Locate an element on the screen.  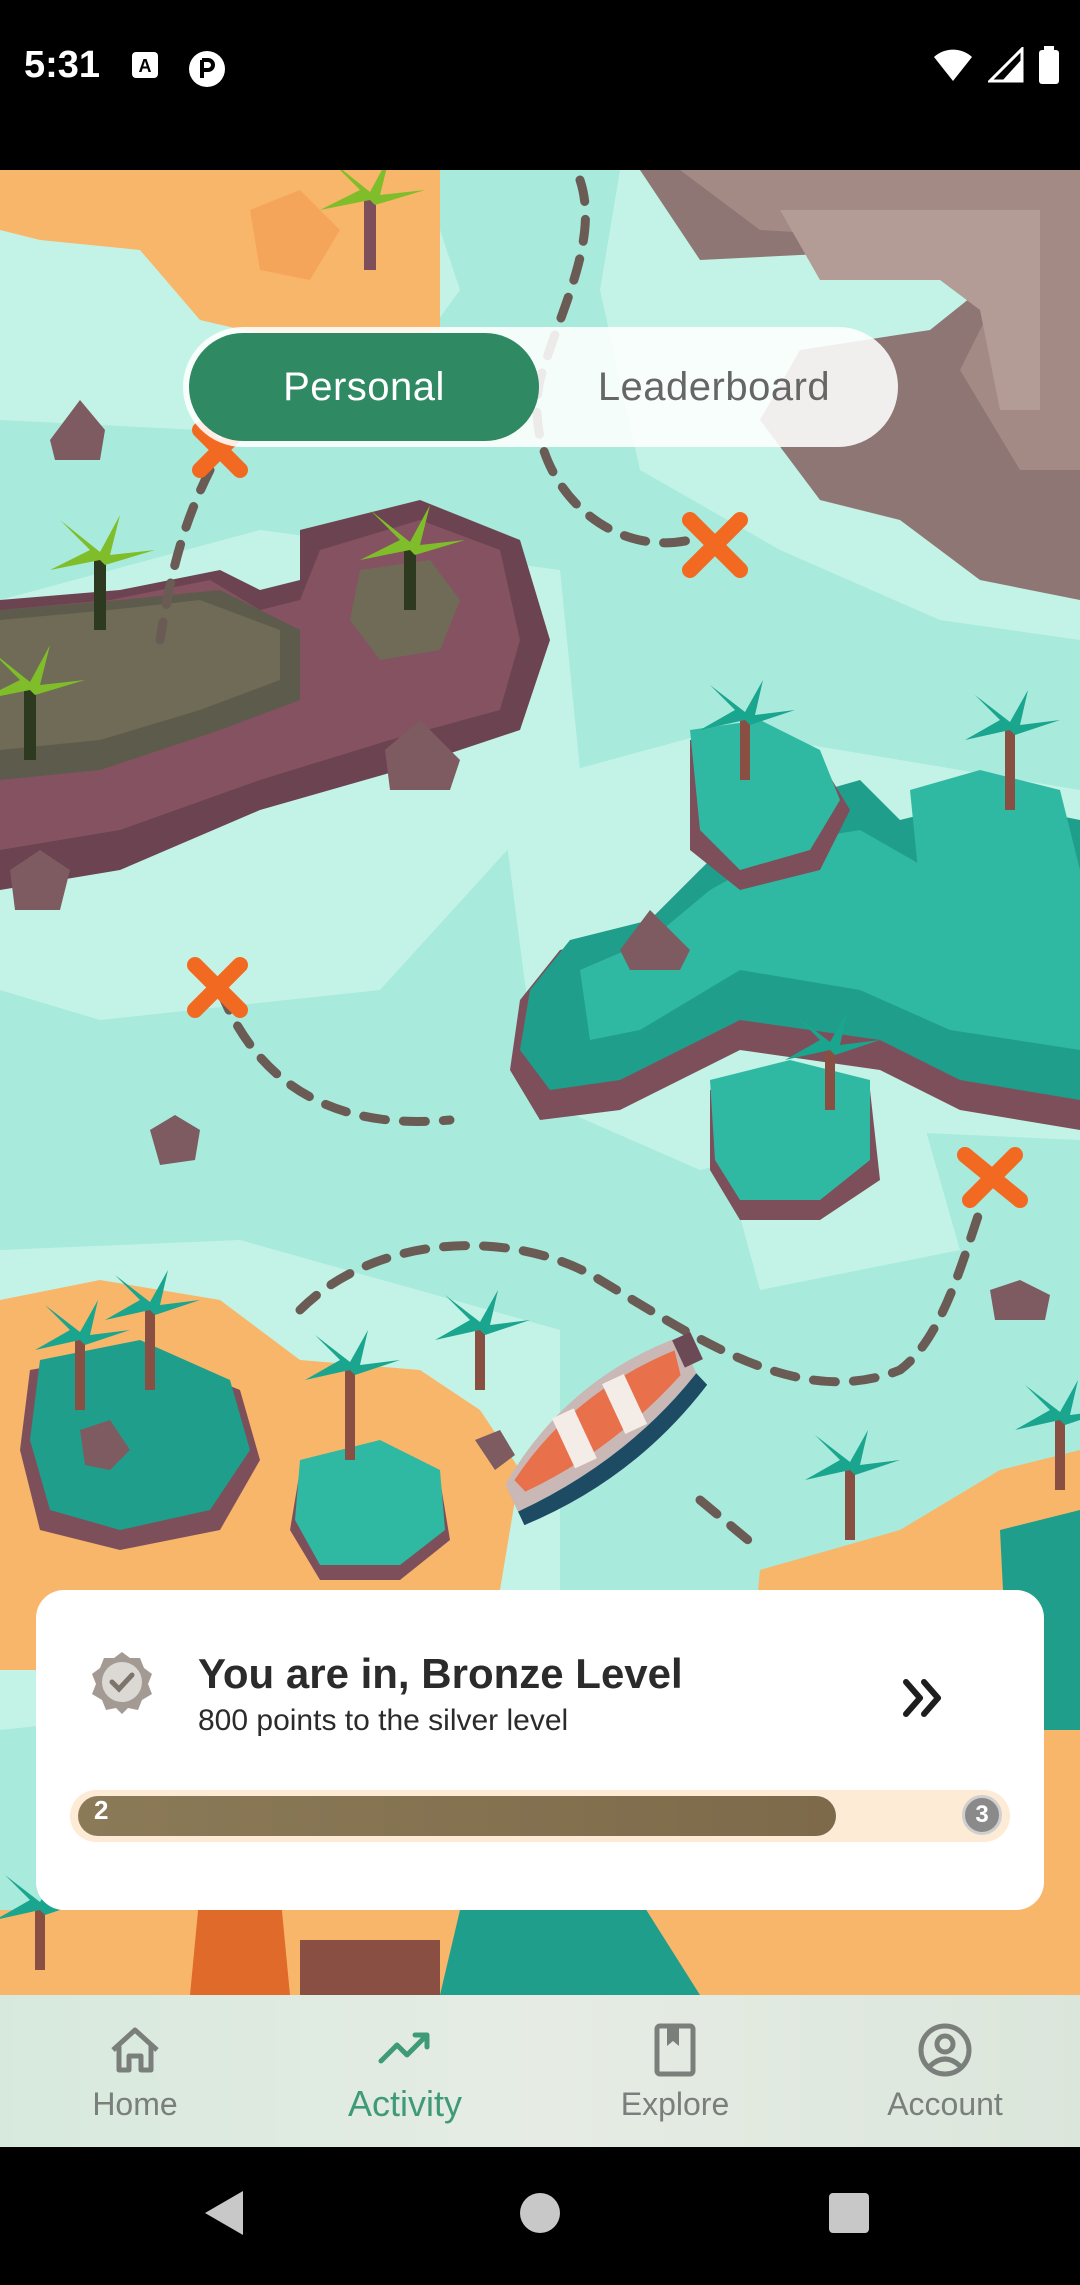
vpn-icon is located at coordinates (207, 71).